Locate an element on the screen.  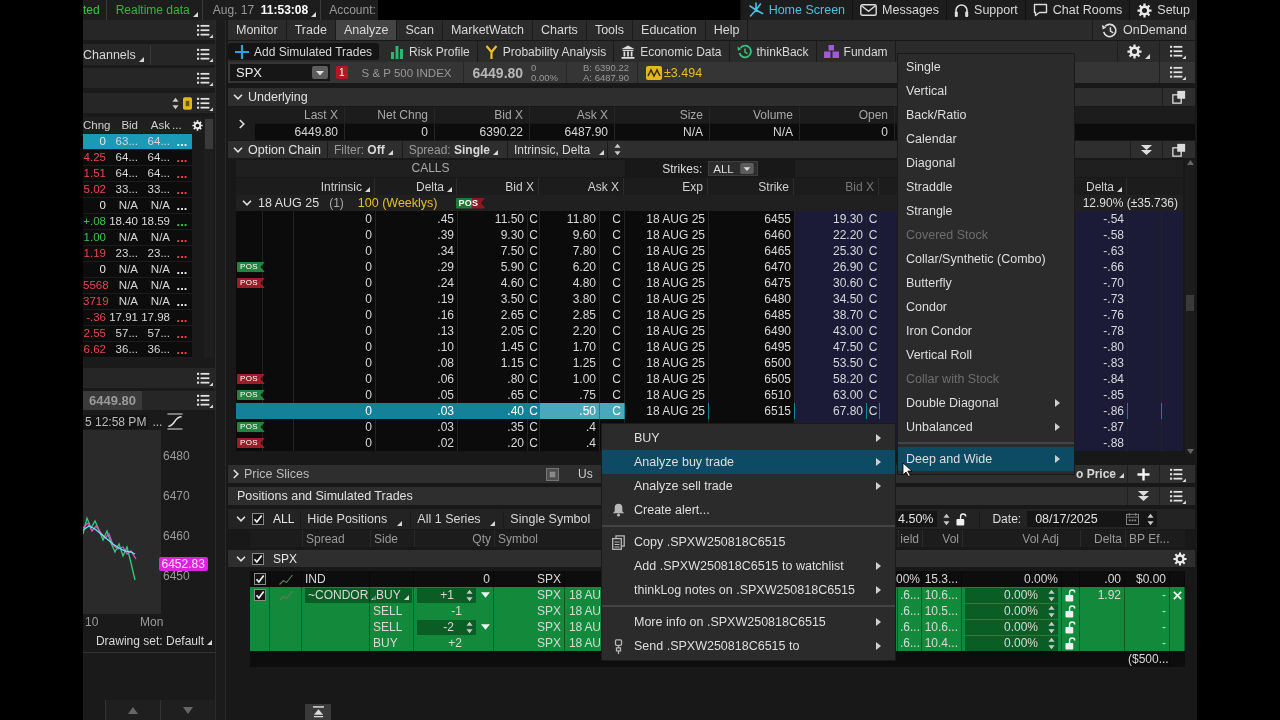
series-count: (1) is located at coordinates (336, 203).